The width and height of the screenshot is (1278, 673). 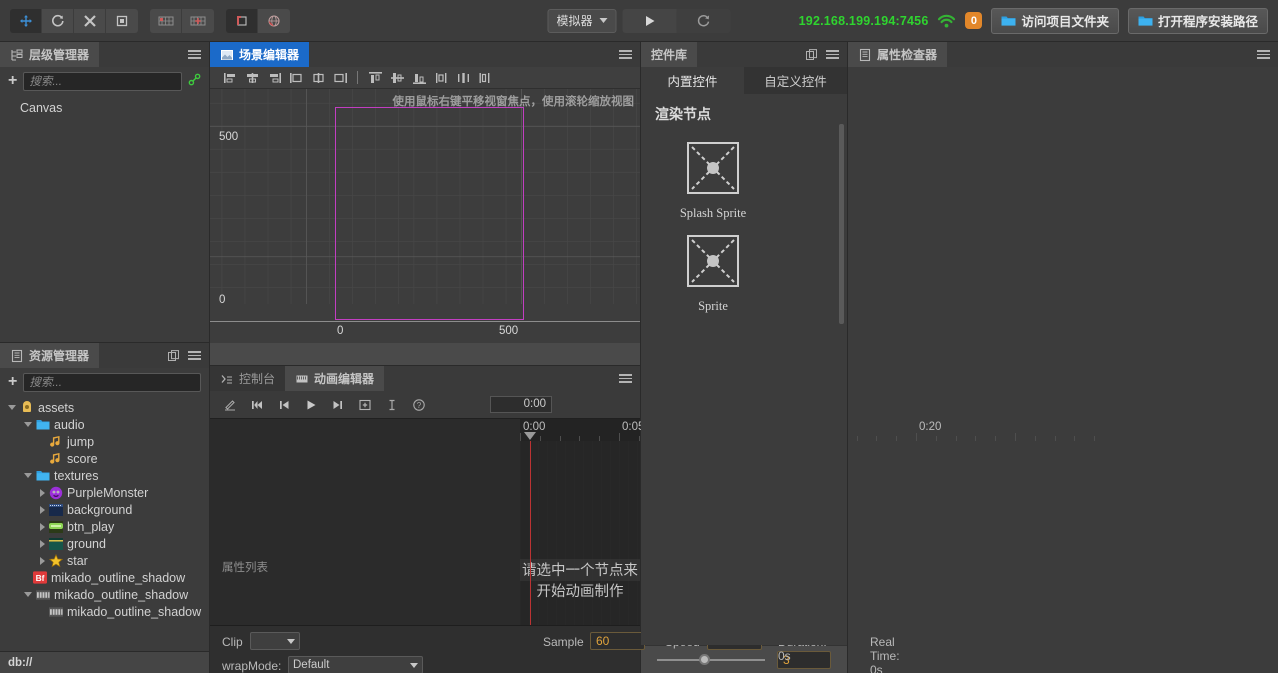 What do you see at coordinates (104, 475) in the screenshot?
I see `asset-tree-item: textures` at bounding box center [104, 475].